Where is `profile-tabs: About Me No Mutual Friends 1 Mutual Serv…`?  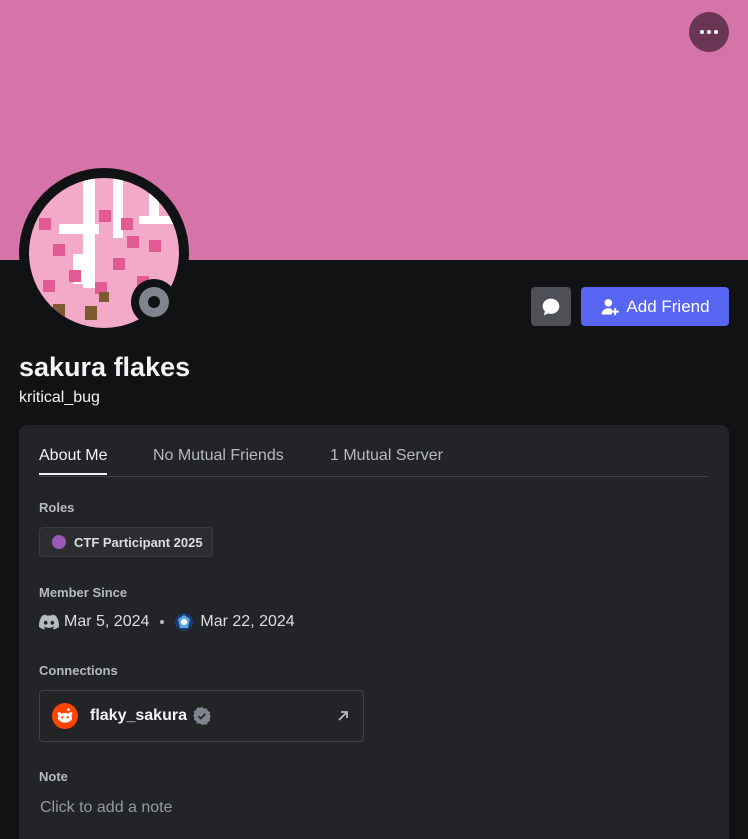 profile-tabs: About Me No Mutual Friends 1 Mutual Serv… is located at coordinates (374, 451).